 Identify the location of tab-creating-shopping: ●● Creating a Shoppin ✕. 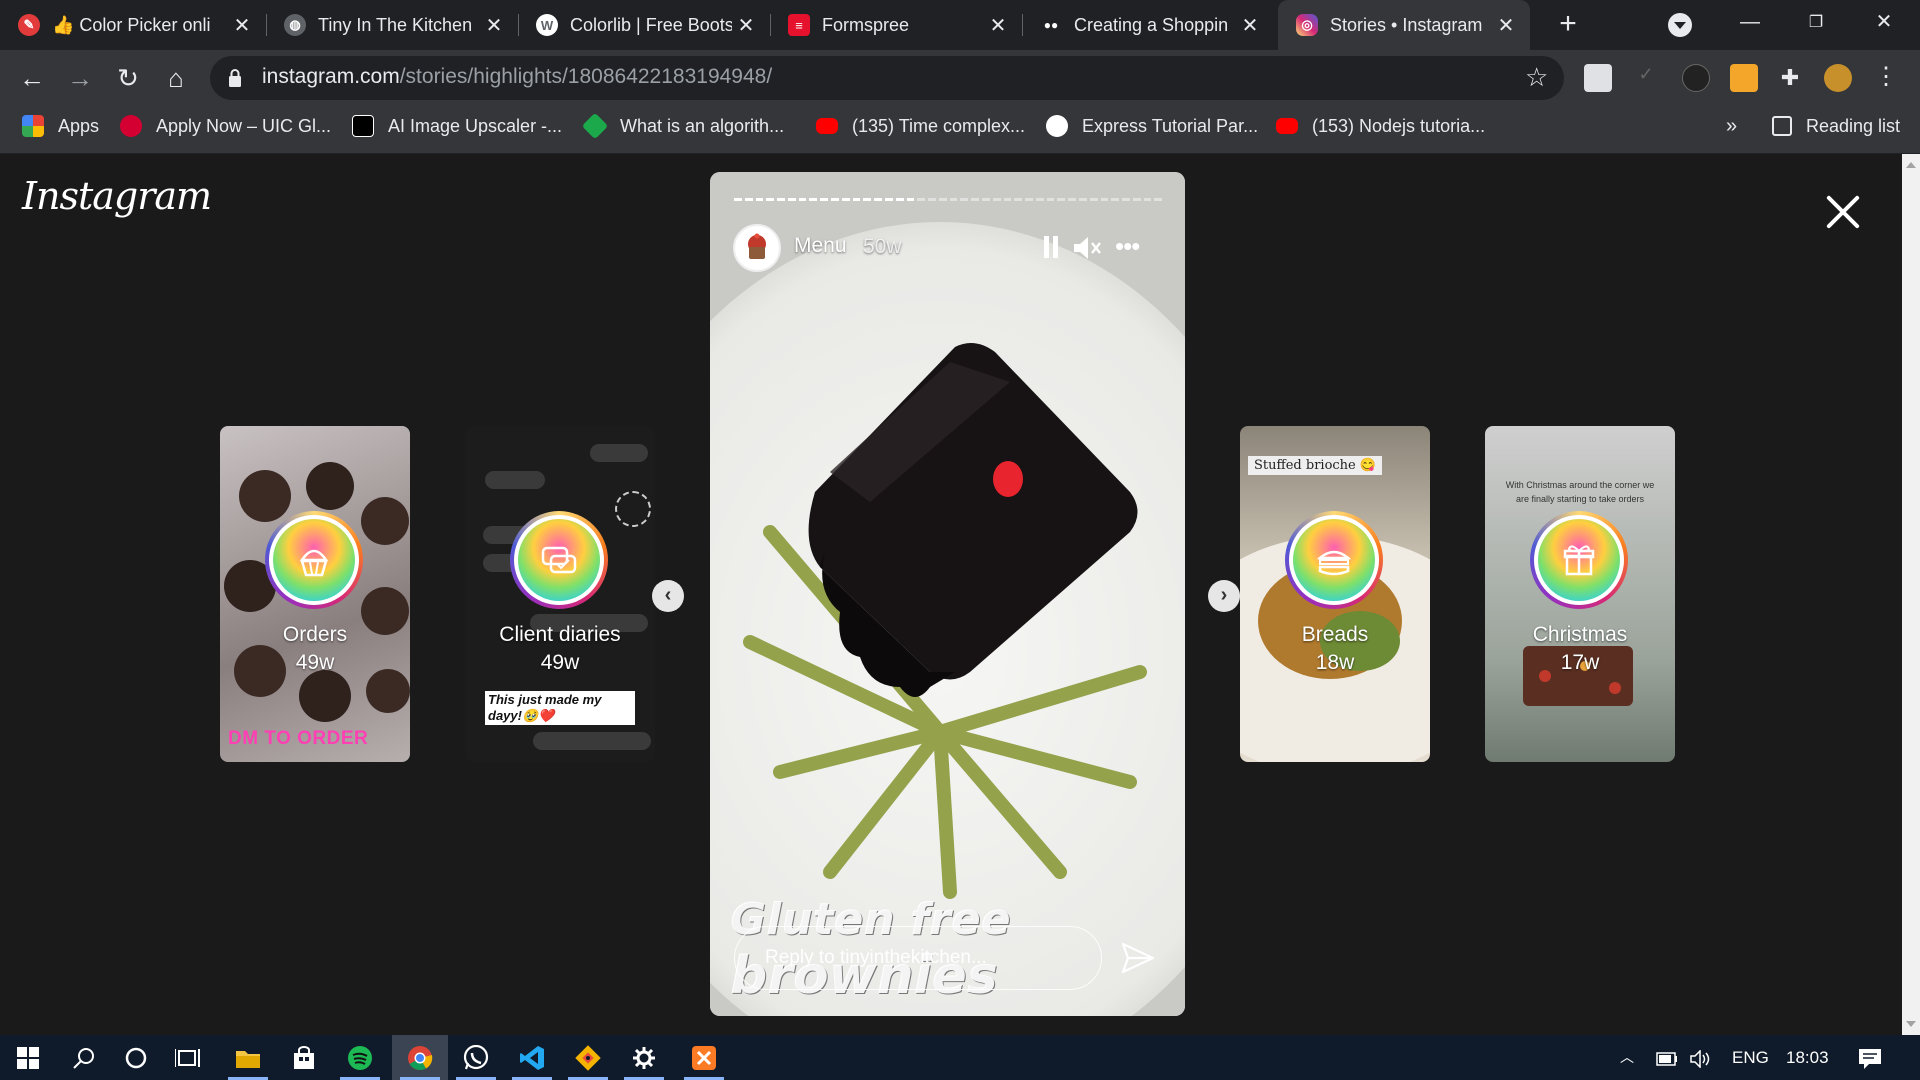
(1148, 25).